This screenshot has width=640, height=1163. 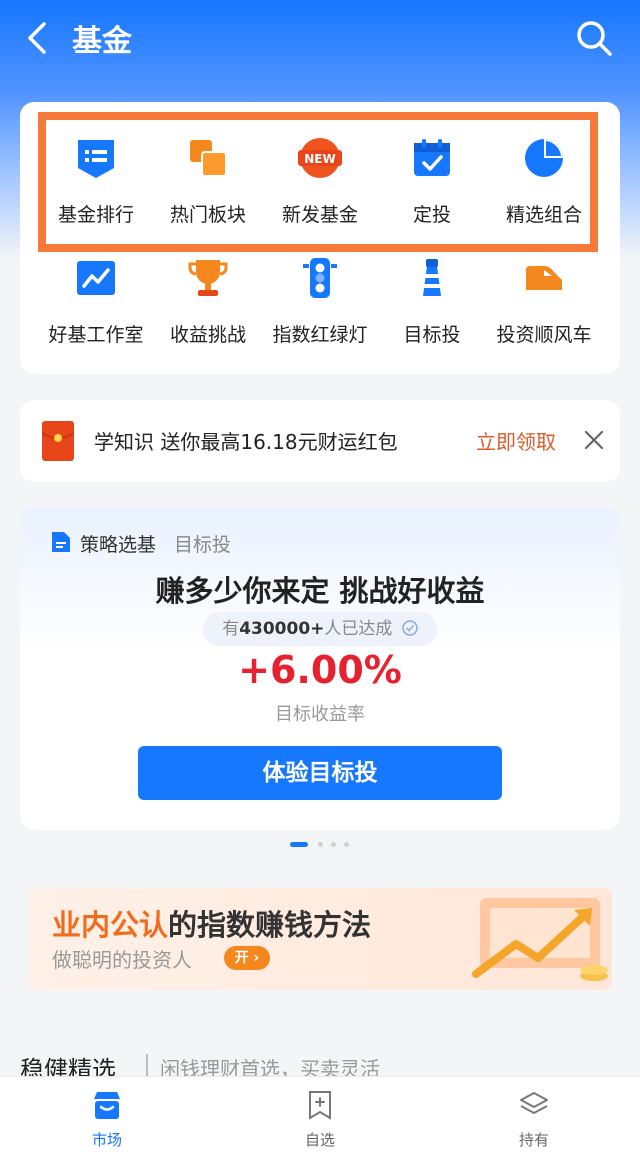 What do you see at coordinates (432, 335) in the screenshot?
I see `grid-item-label: 目标投` at bounding box center [432, 335].